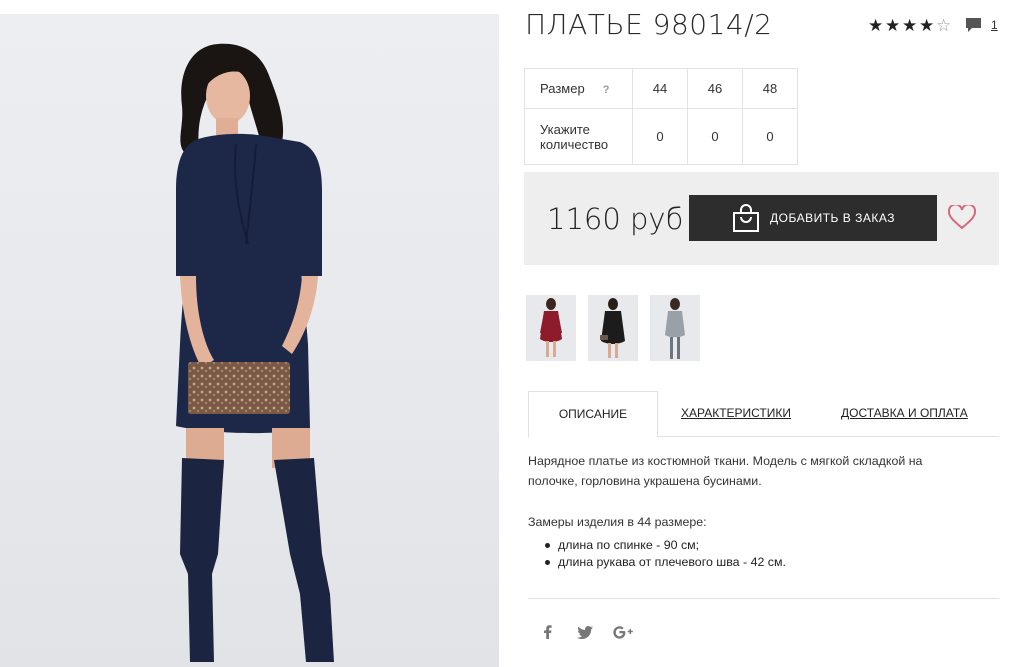  I want to click on product-rating: ★ ★ ★ ★ ☆ 1, so click(933, 25).